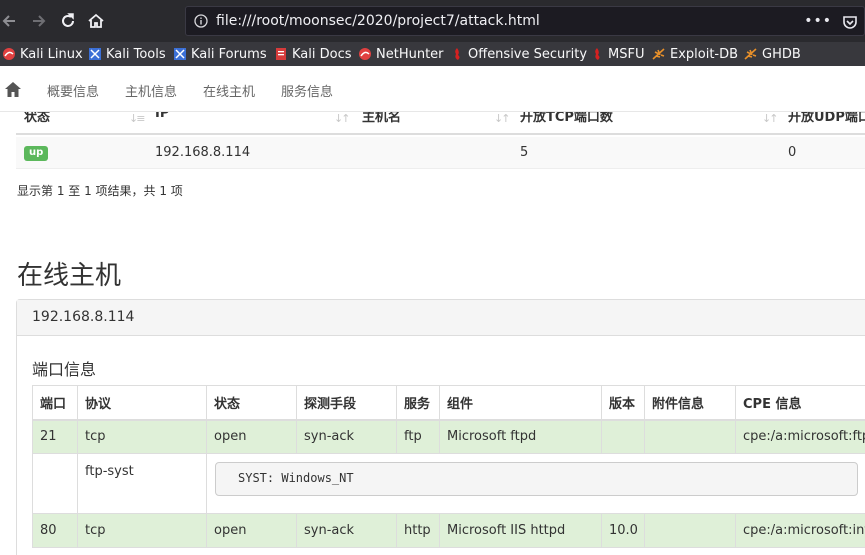 Image resolution: width=865 pixels, height=555 pixels. I want to click on host-ip: 192.168.8.114, so click(83, 317).